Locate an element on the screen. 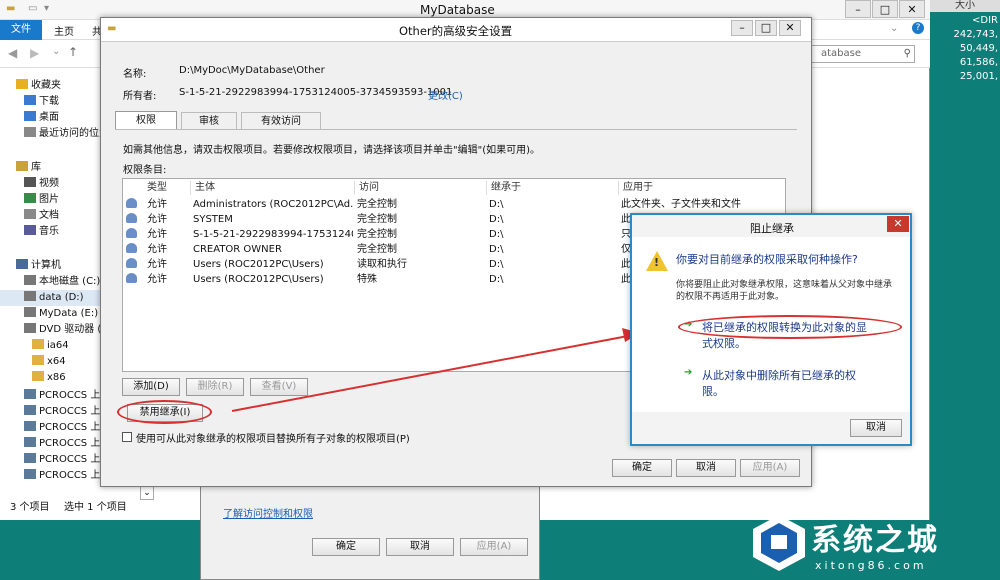  block-question: 你要对目前继承的权限采取何种操作? is located at coordinates (767, 259).